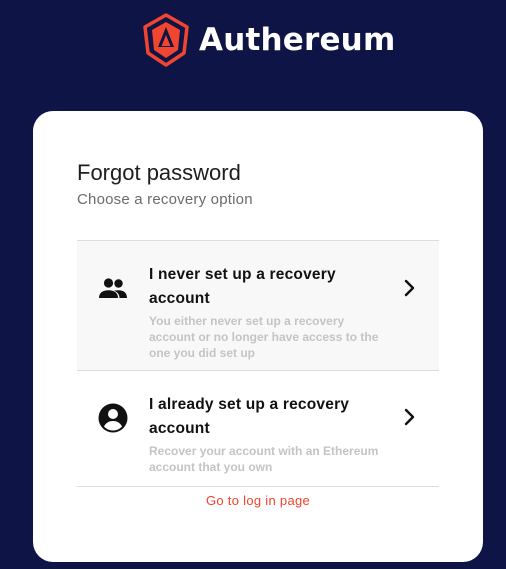  I want to click on go-to-login-link: Go to log in page, so click(258, 500).